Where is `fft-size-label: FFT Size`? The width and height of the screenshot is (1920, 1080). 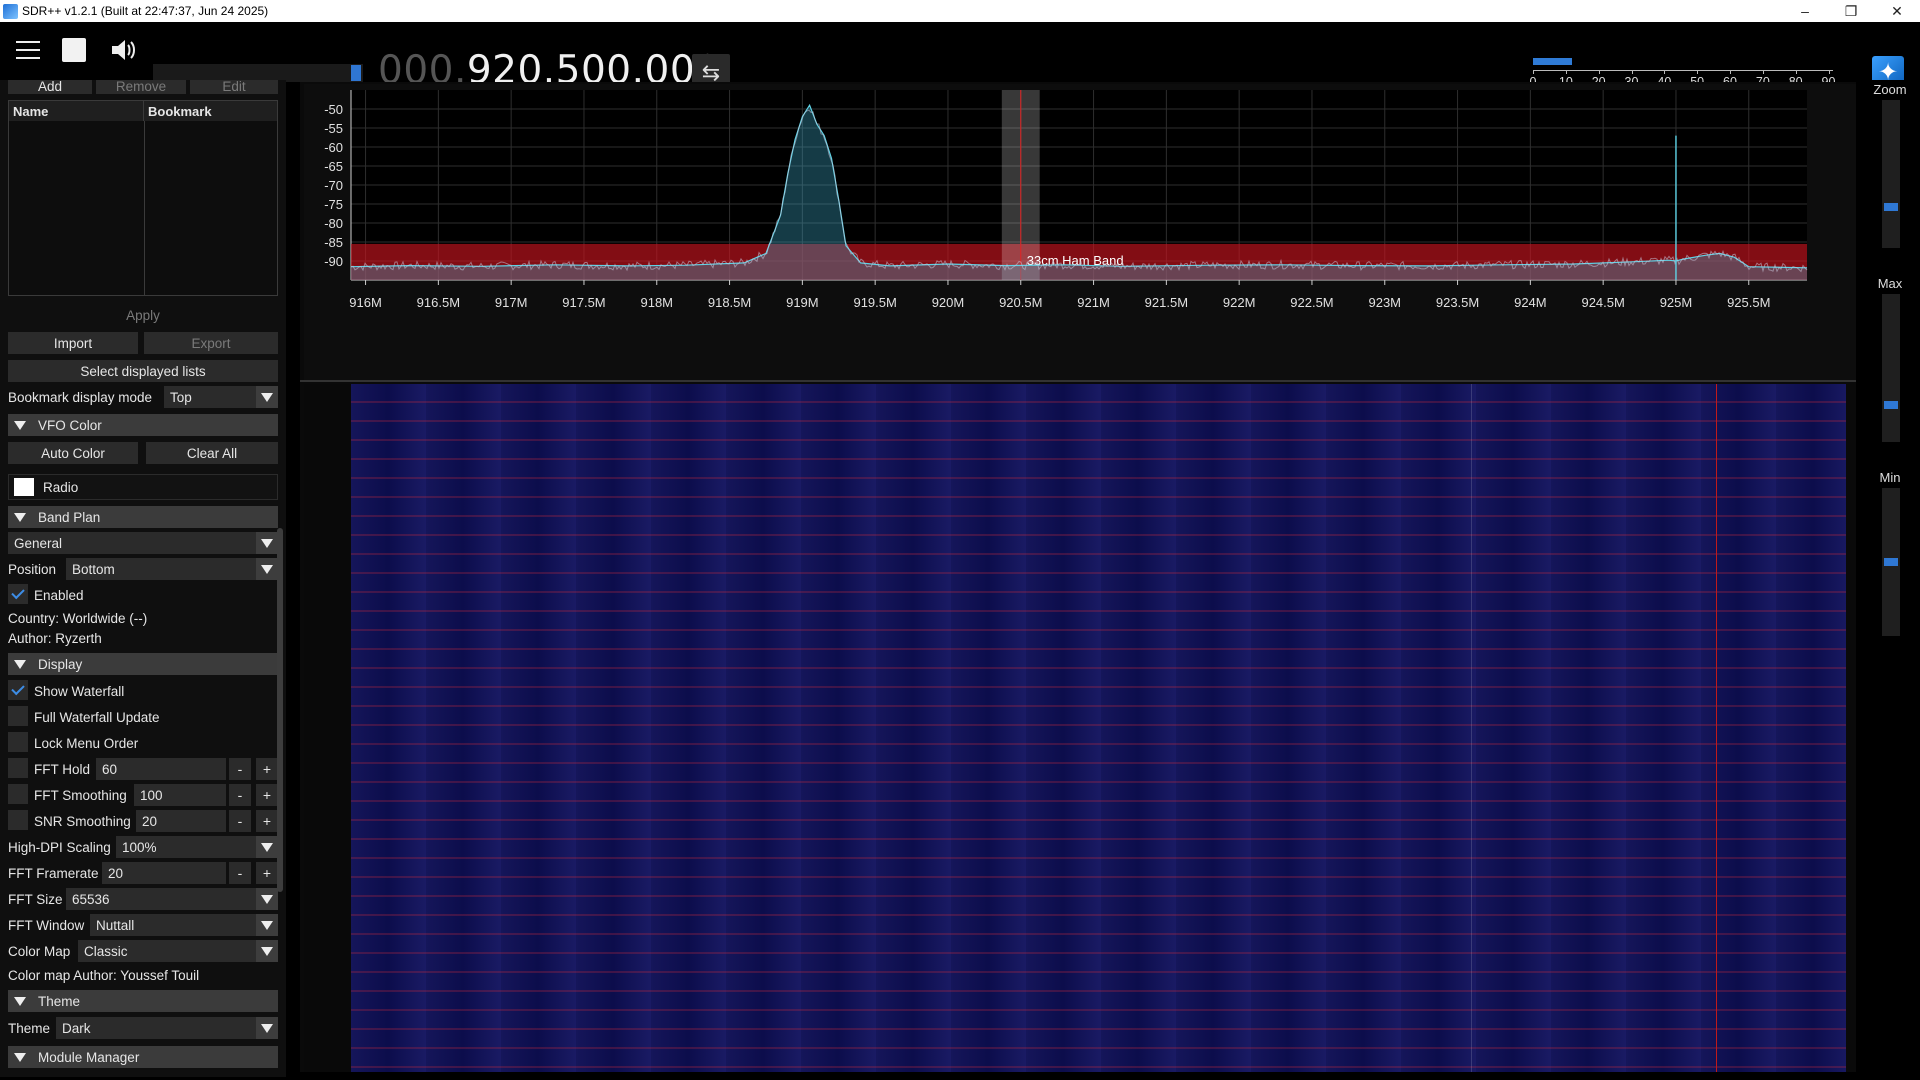
fft-size-label: FFT Size is located at coordinates (35, 899).